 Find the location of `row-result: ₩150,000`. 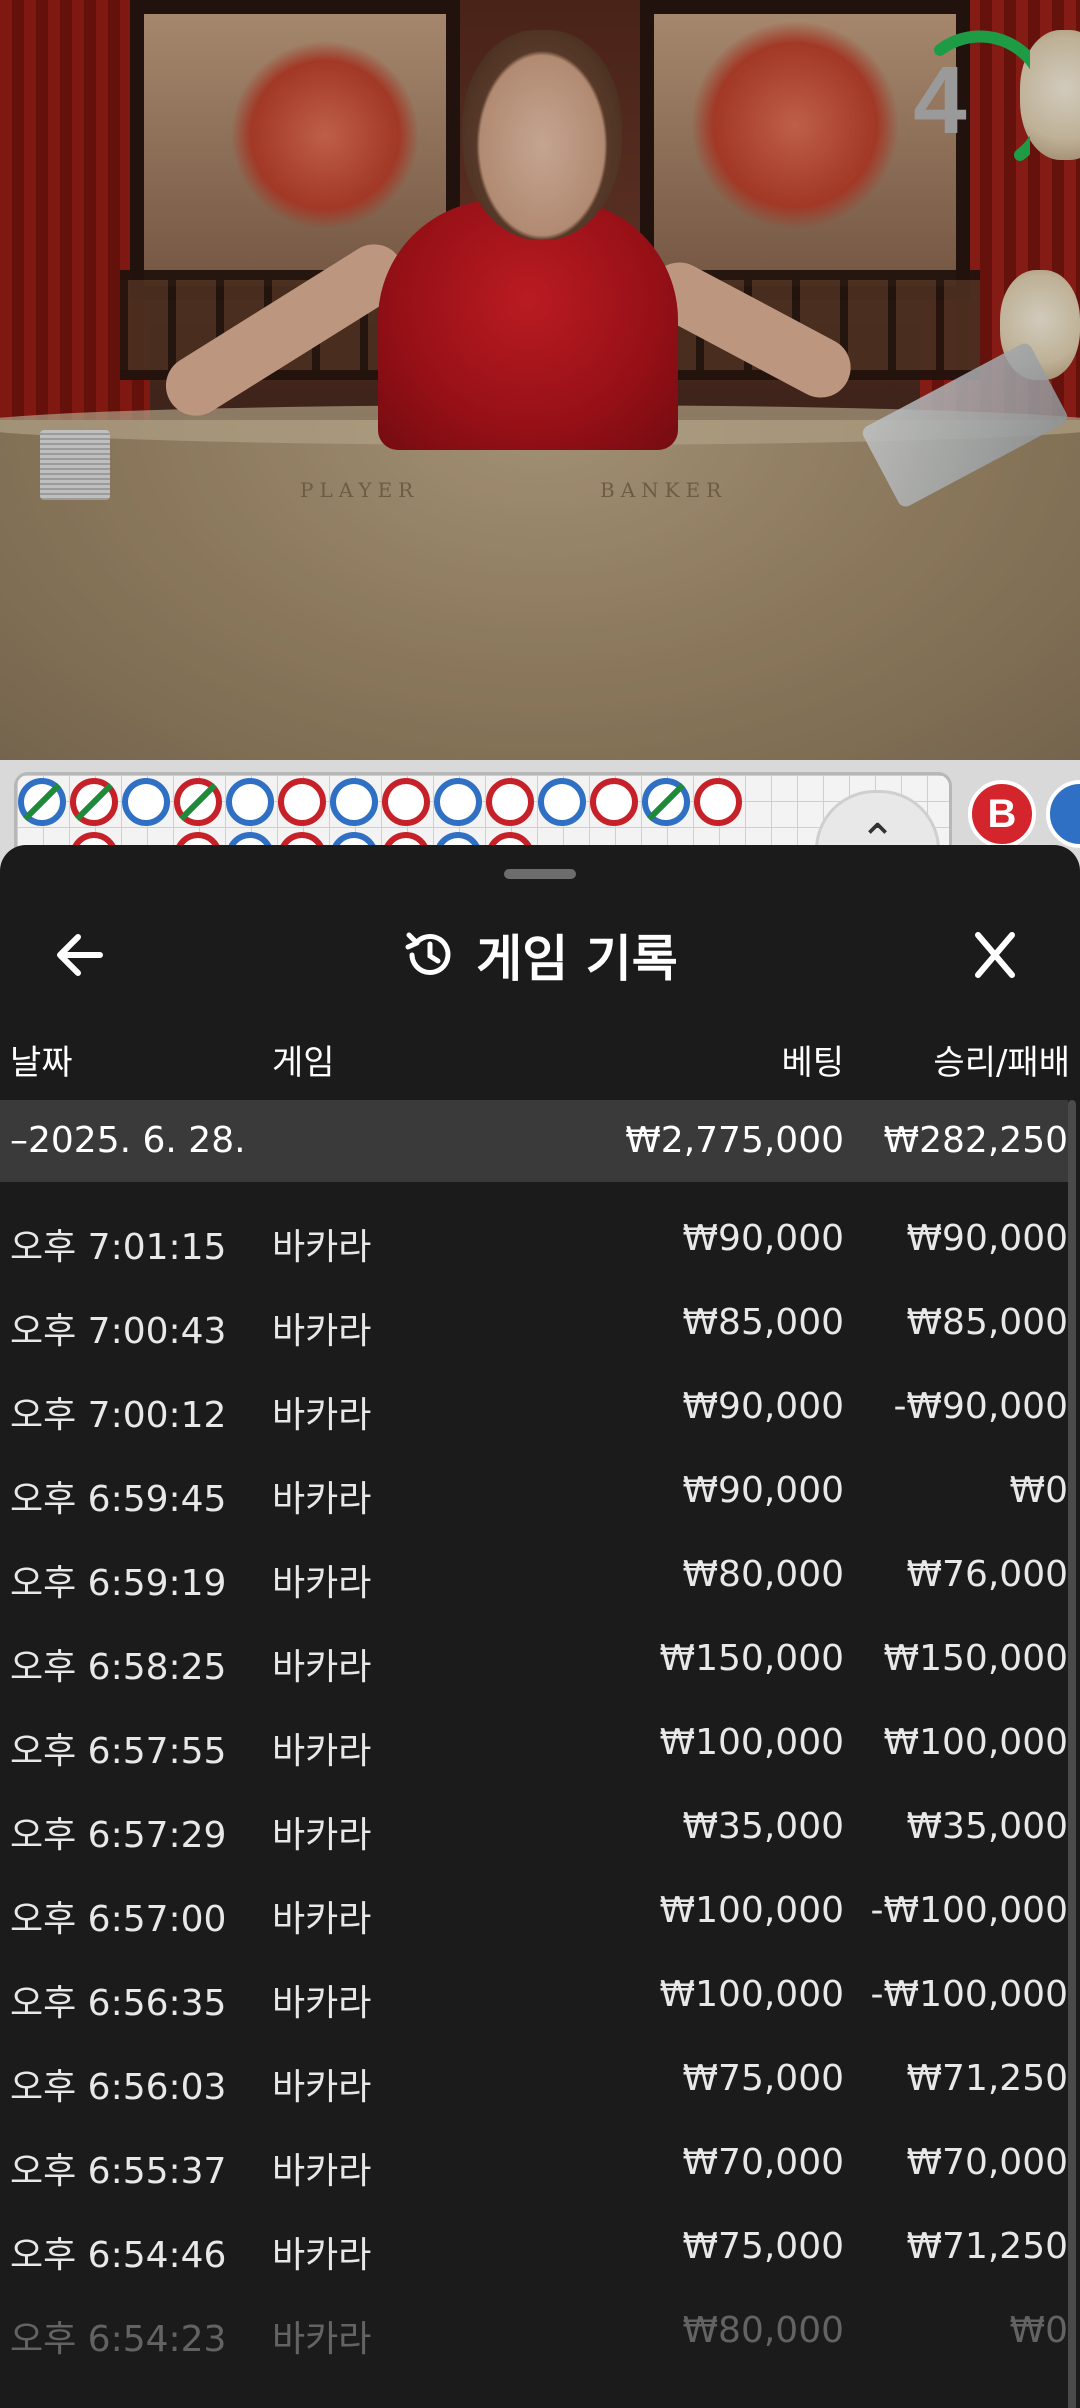

row-result: ₩150,000 is located at coordinates (975, 1658).